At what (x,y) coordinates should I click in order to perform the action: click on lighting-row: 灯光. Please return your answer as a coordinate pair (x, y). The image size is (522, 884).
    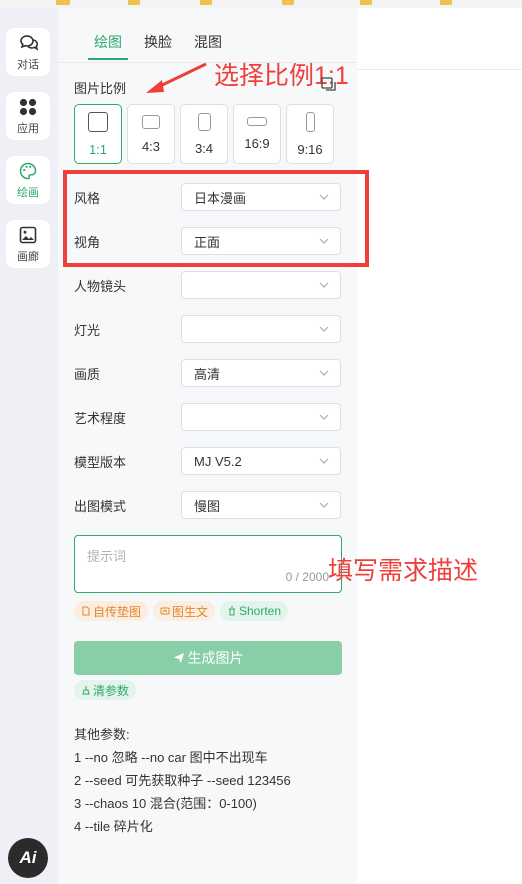
    Looking at the image, I should click on (208, 329).